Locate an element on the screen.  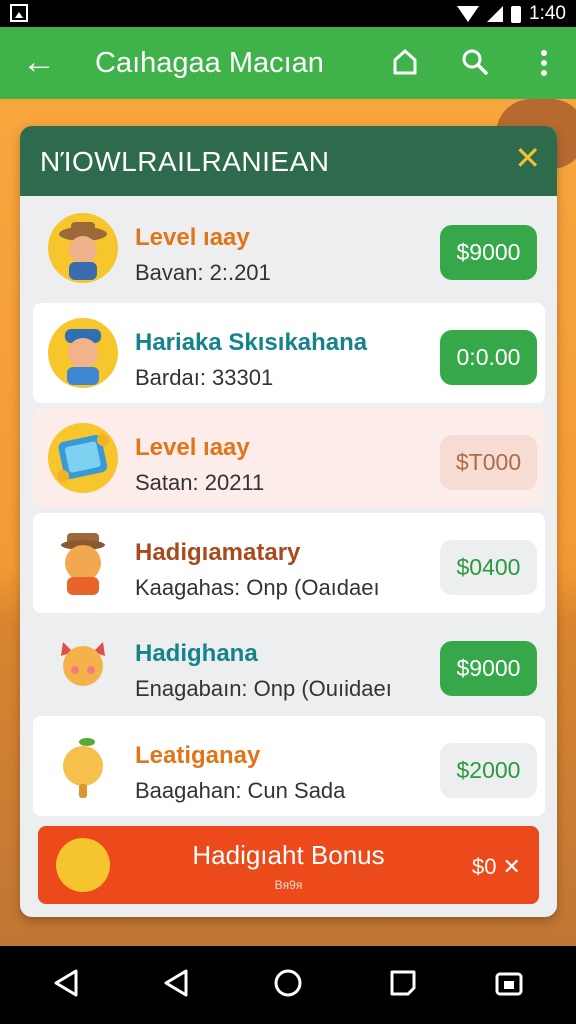
wifi-icon is located at coordinates (468, 14).